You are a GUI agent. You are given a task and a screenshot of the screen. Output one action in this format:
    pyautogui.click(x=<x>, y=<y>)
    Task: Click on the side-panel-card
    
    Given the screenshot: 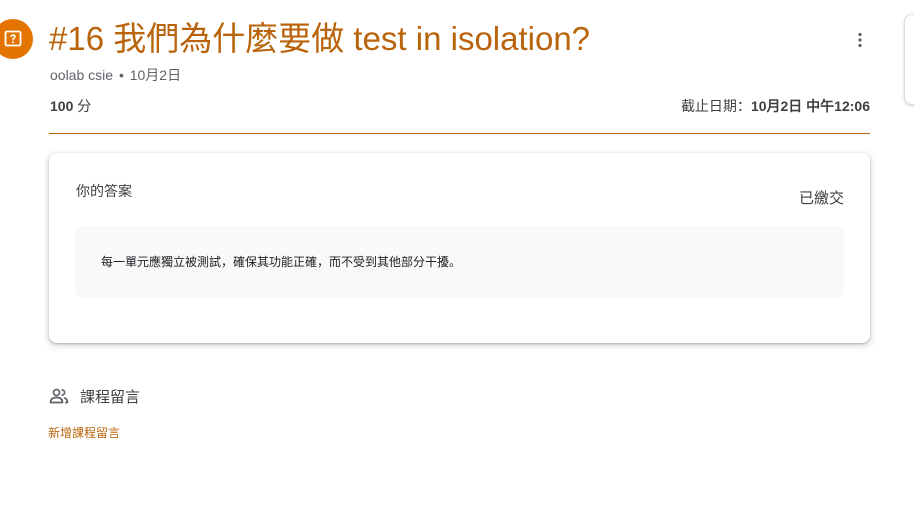 What is the action you would take?
    pyautogui.click(x=909, y=59)
    